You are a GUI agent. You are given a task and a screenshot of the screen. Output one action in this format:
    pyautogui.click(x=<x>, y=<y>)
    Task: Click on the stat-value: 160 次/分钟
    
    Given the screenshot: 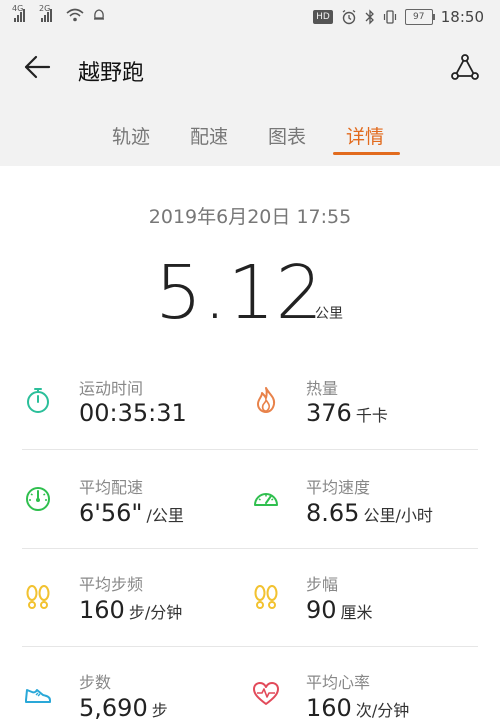 What is the action you would take?
    pyautogui.click(x=358, y=708)
    